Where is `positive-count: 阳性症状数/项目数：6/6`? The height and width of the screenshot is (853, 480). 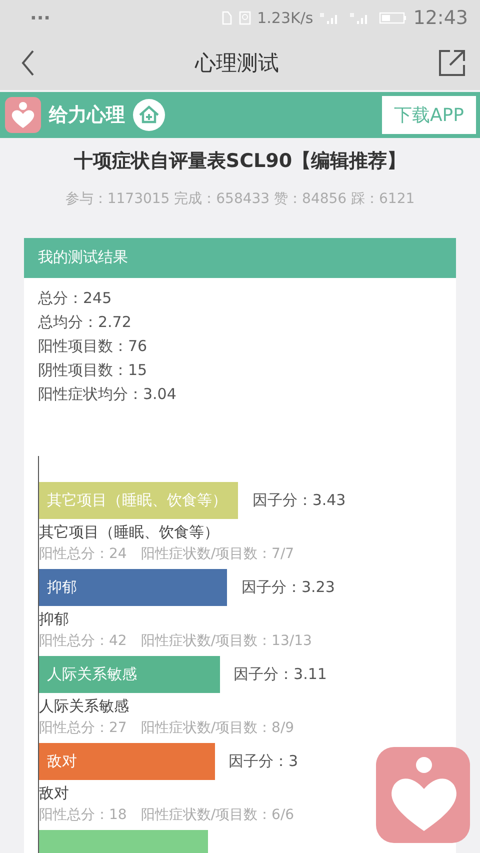 positive-count: 阳性症状数/项目数：6/6 is located at coordinates (217, 815).